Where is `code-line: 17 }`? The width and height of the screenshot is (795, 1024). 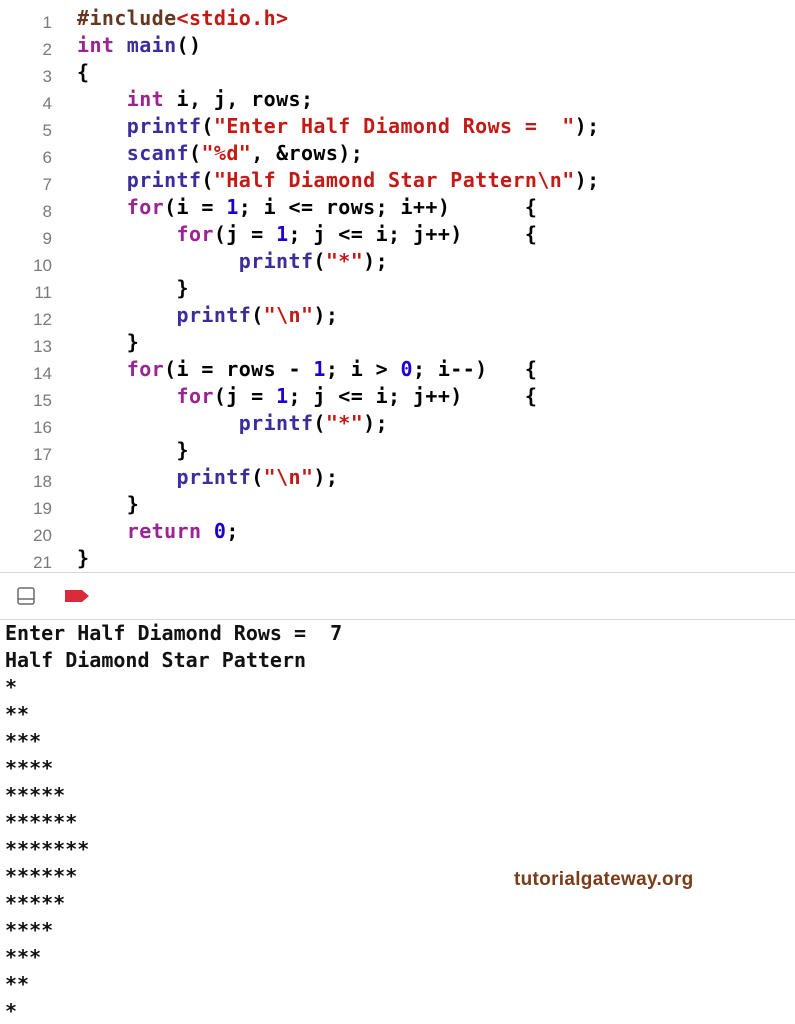
code-line: 17 } is located at coordinates (397, 450).